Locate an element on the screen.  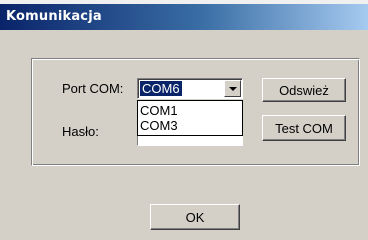
refresh-button: Odswież is located at coordinates (304, 90).